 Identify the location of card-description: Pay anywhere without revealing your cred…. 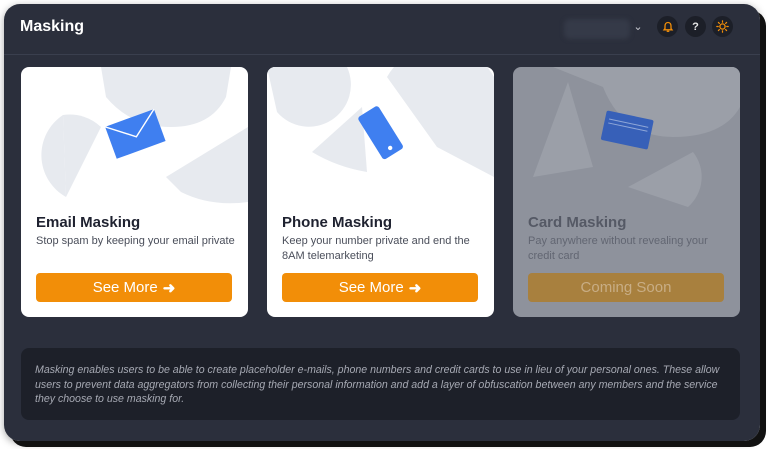
(618, 248).